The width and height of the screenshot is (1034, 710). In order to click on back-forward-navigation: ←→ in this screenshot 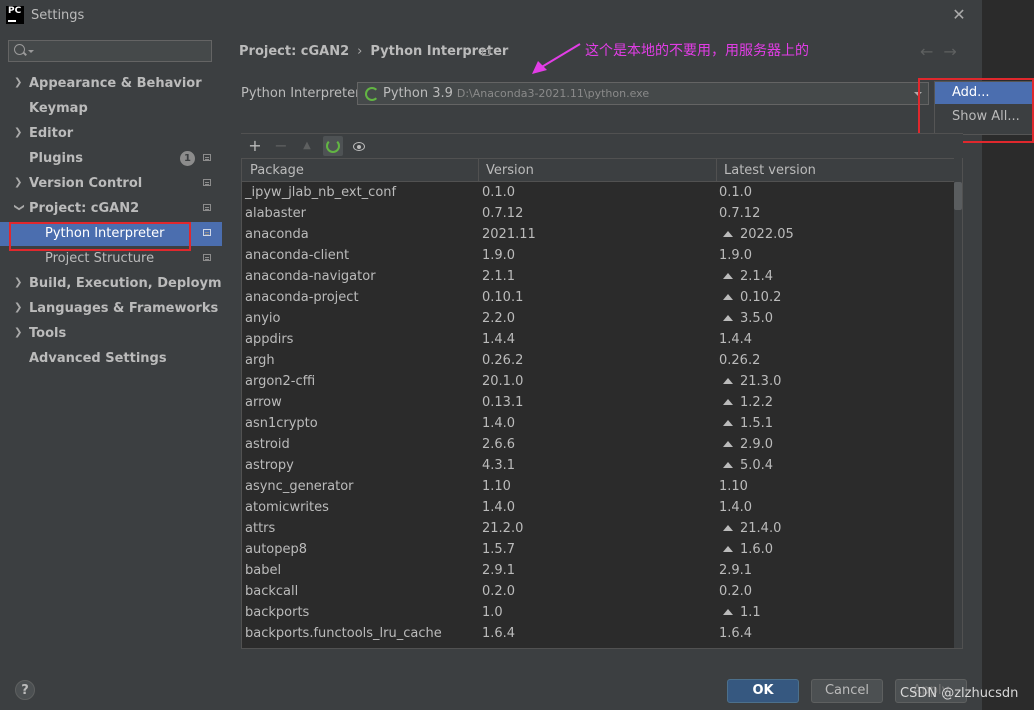, I will do `click(943, 51)`.